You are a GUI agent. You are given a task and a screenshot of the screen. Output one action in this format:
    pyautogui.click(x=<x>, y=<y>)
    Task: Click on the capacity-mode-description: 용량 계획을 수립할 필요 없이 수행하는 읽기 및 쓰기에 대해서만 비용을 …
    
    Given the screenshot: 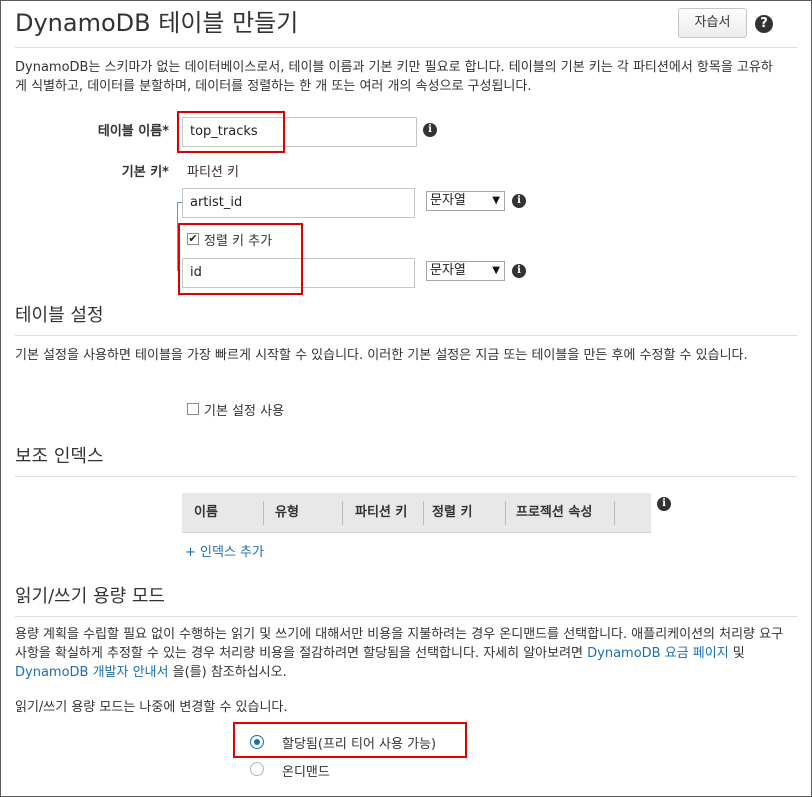 What is the action you would take?
    pyautogui.click(x=400, y=653)
    